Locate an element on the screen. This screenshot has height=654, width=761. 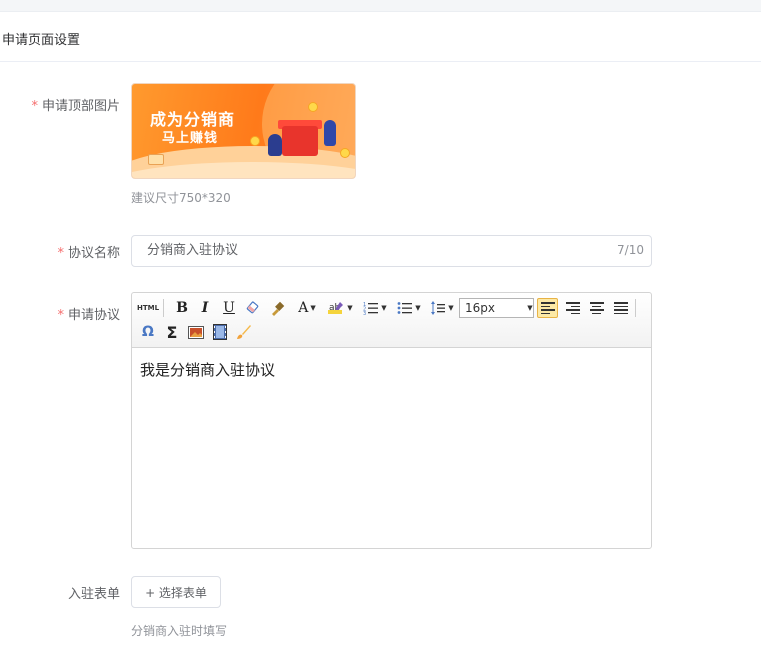
treasure-chest-icon is located at coordinates (156, 159).